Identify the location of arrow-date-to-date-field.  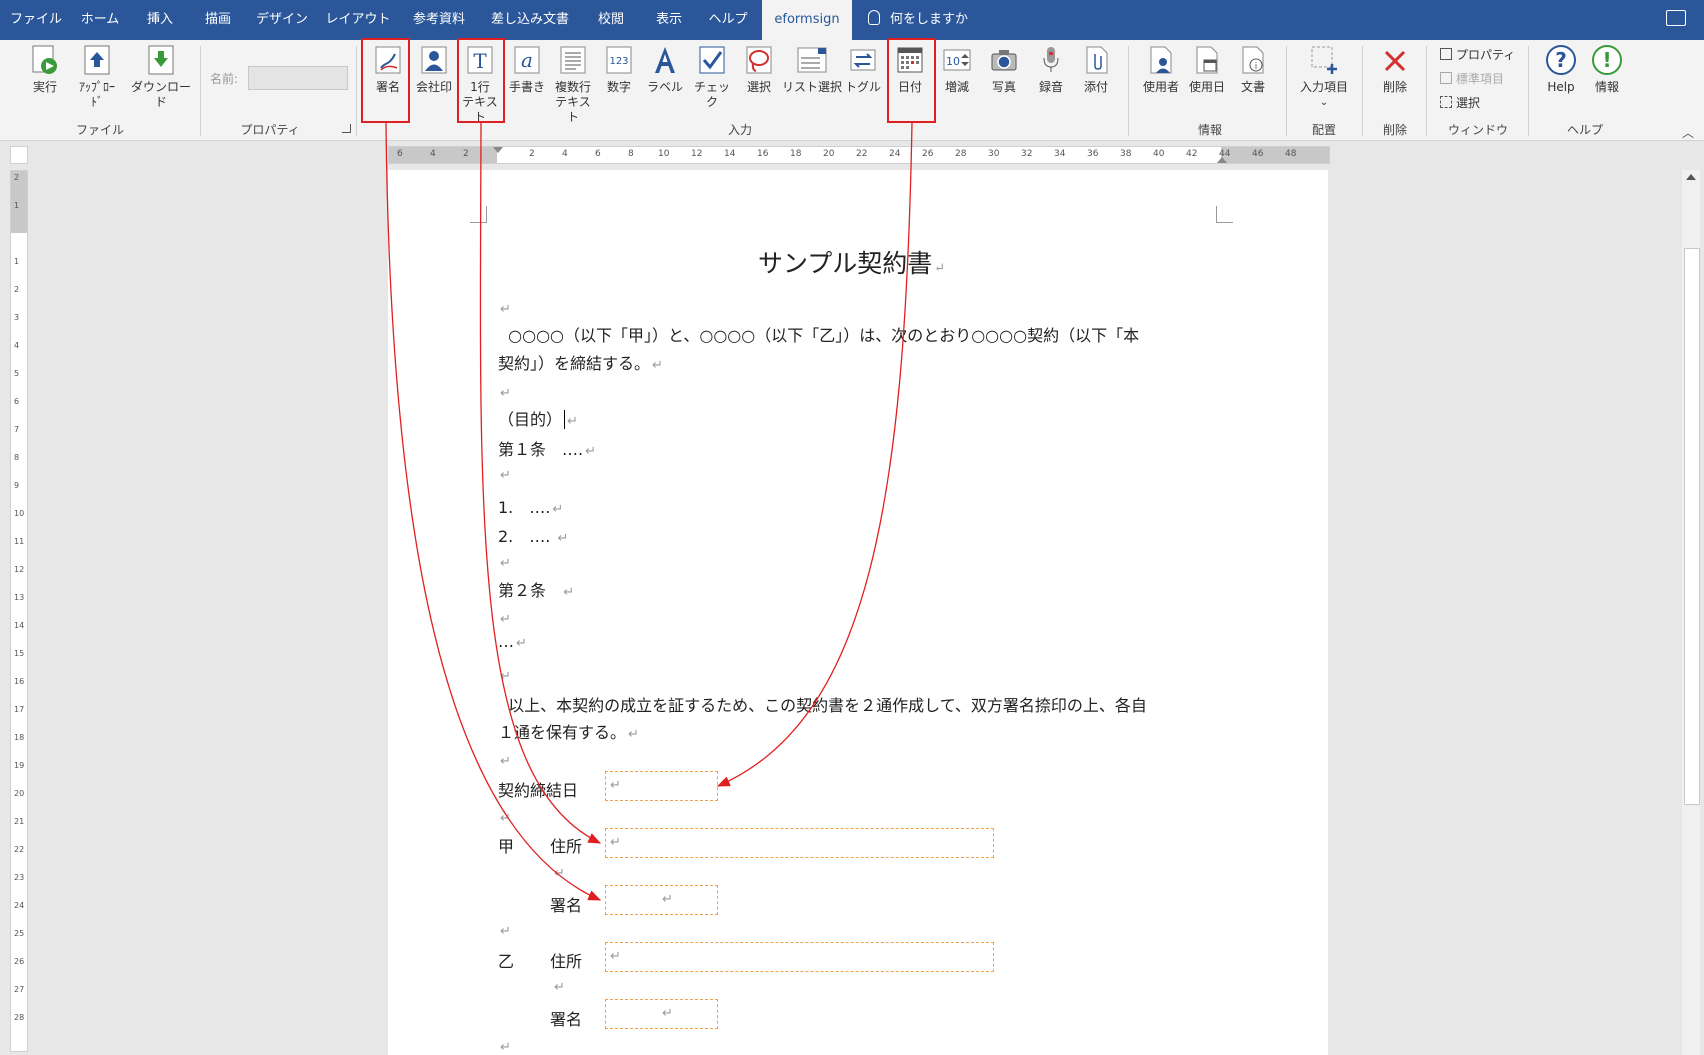
(814, 454).